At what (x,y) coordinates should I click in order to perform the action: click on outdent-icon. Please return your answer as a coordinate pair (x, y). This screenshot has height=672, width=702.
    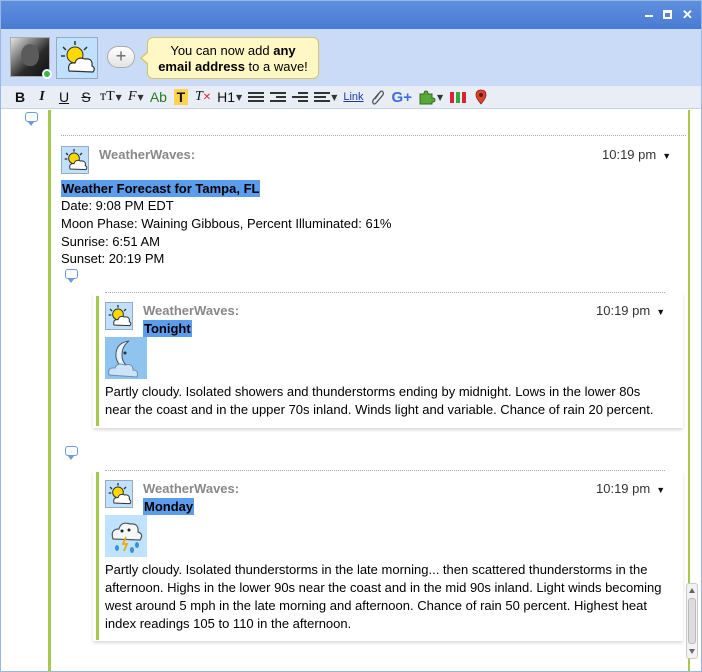
    Looking at the image, I should click on (300, 97).